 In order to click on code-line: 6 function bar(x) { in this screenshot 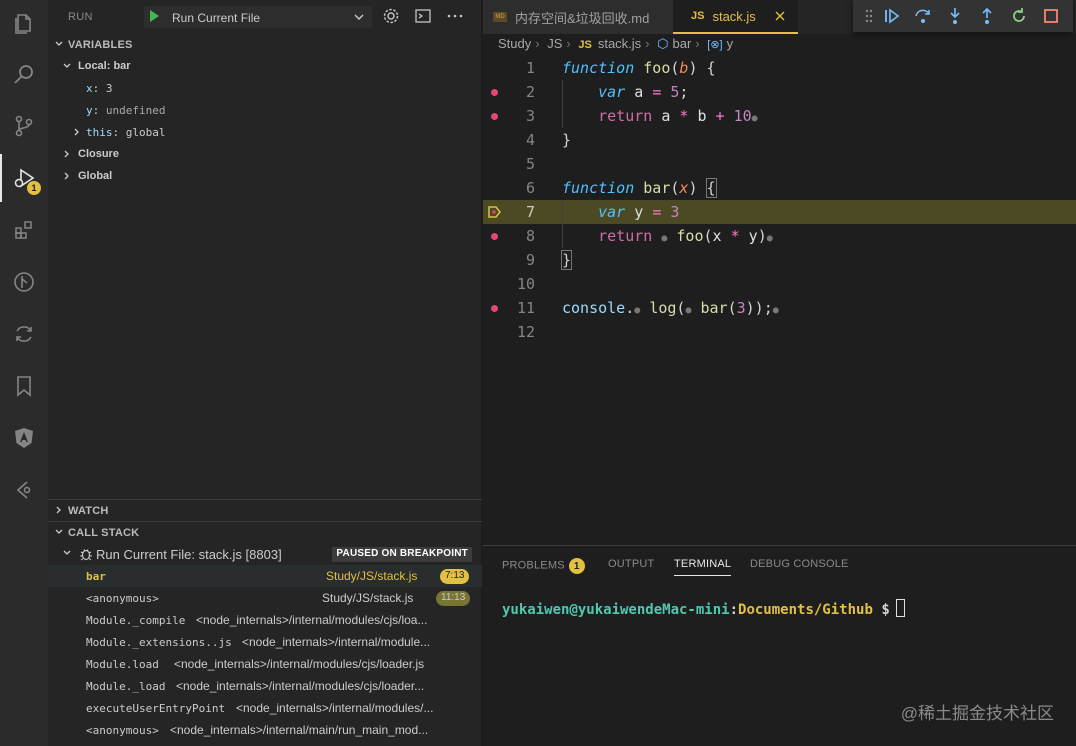, I will do `click(779, 188)`.